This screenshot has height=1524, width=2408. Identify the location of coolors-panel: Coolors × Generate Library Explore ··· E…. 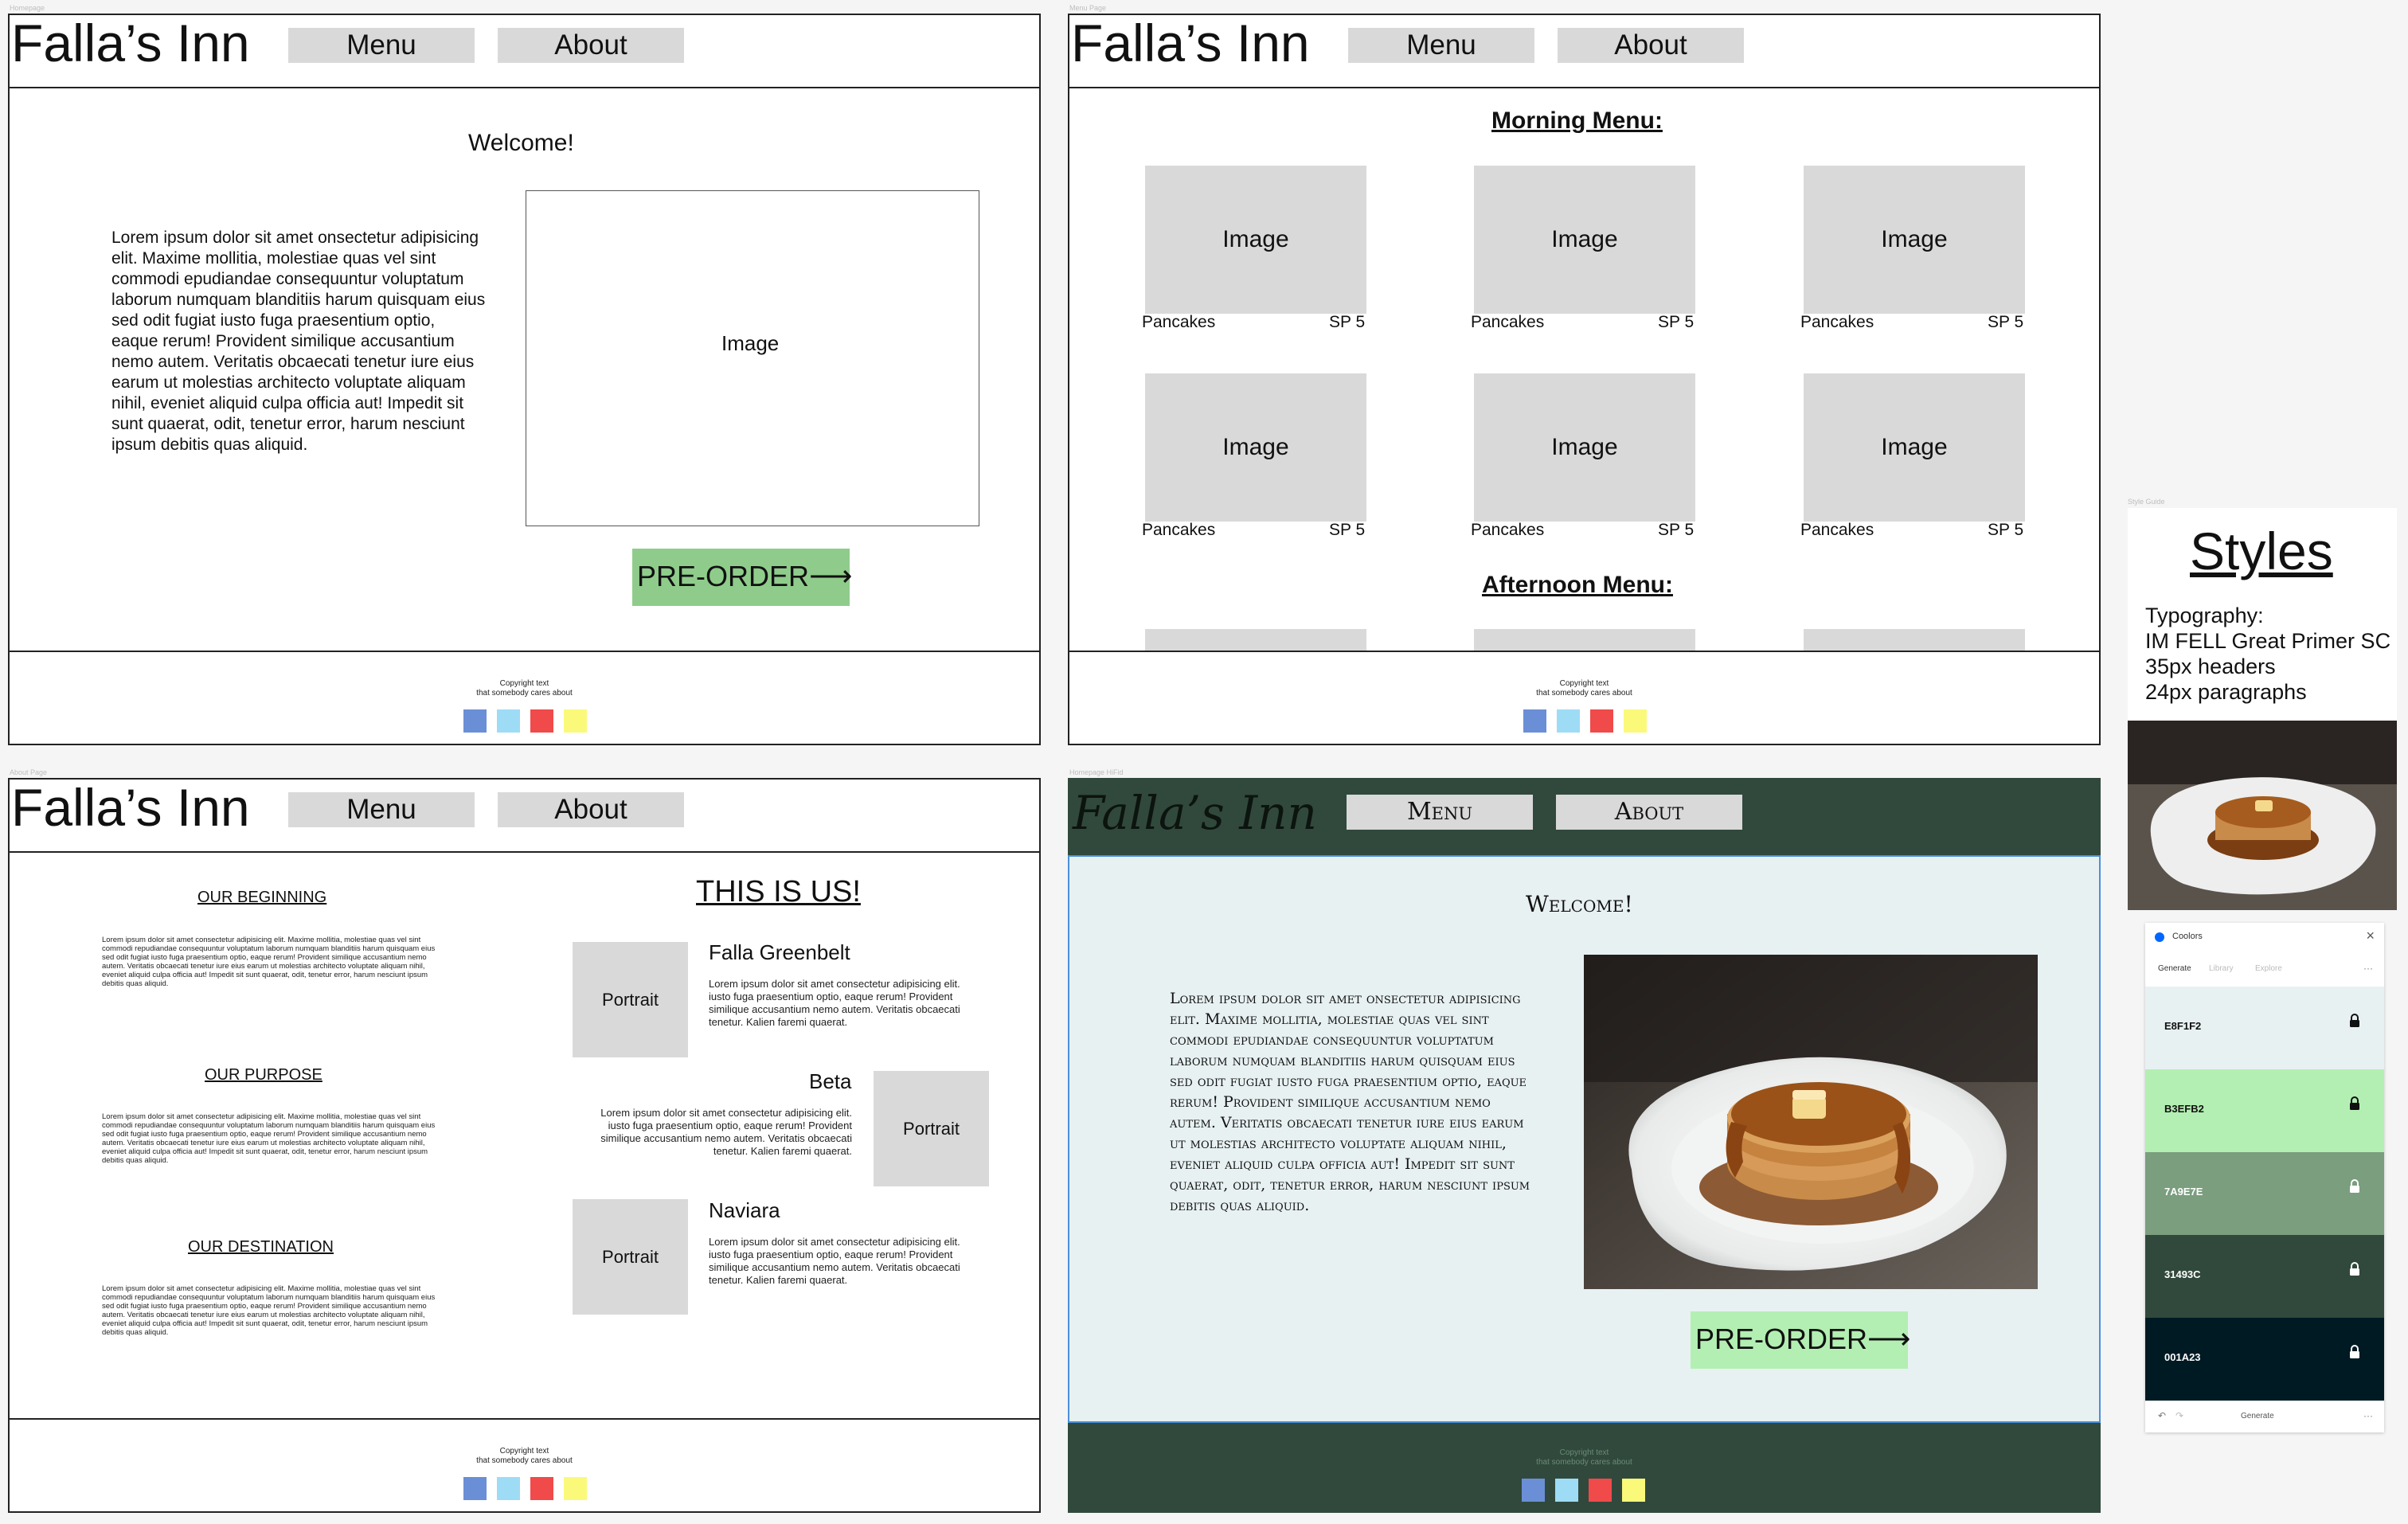
(2264, 1177).